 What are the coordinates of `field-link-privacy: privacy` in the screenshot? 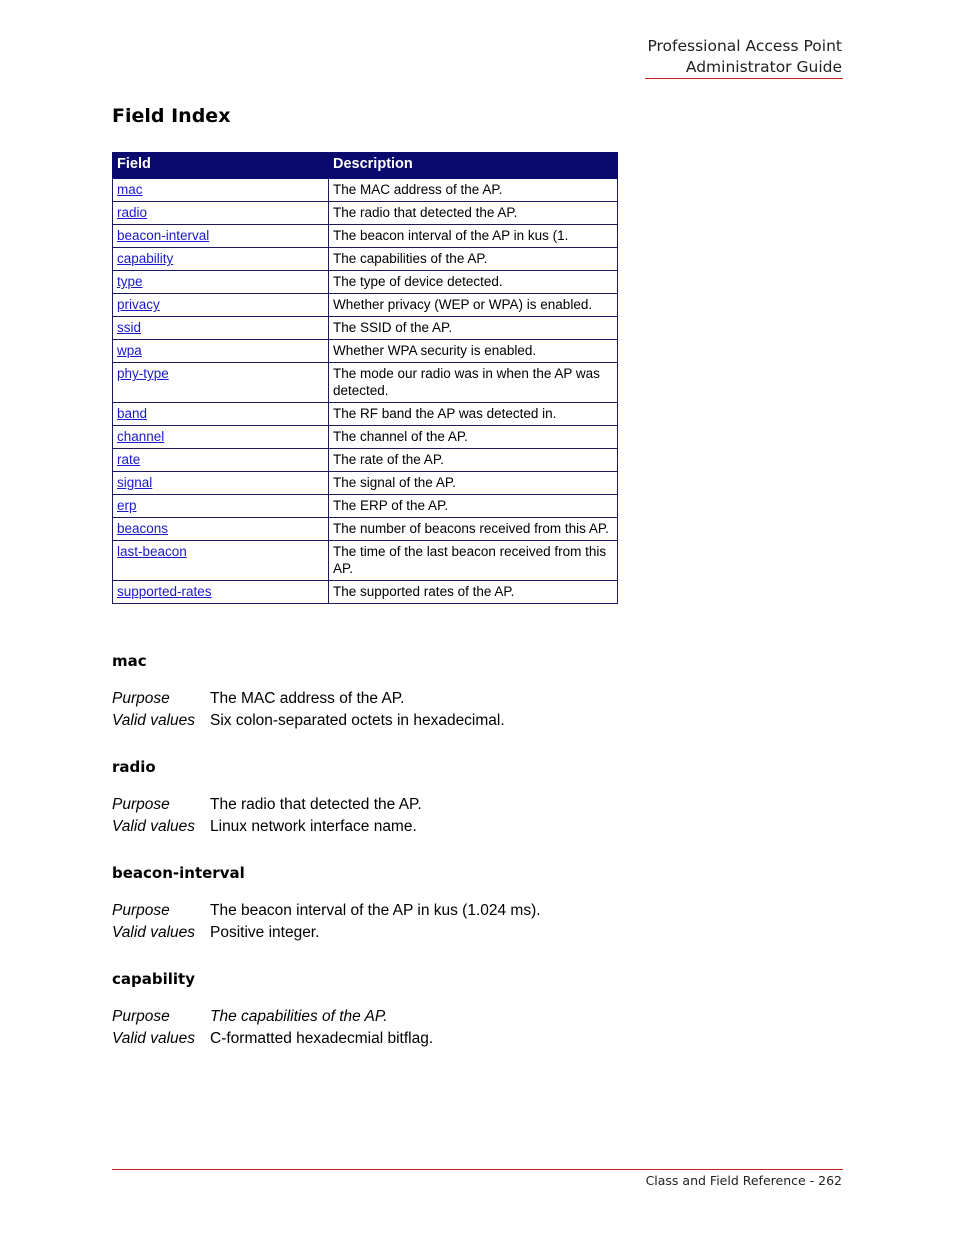 It's located at (138, 304).